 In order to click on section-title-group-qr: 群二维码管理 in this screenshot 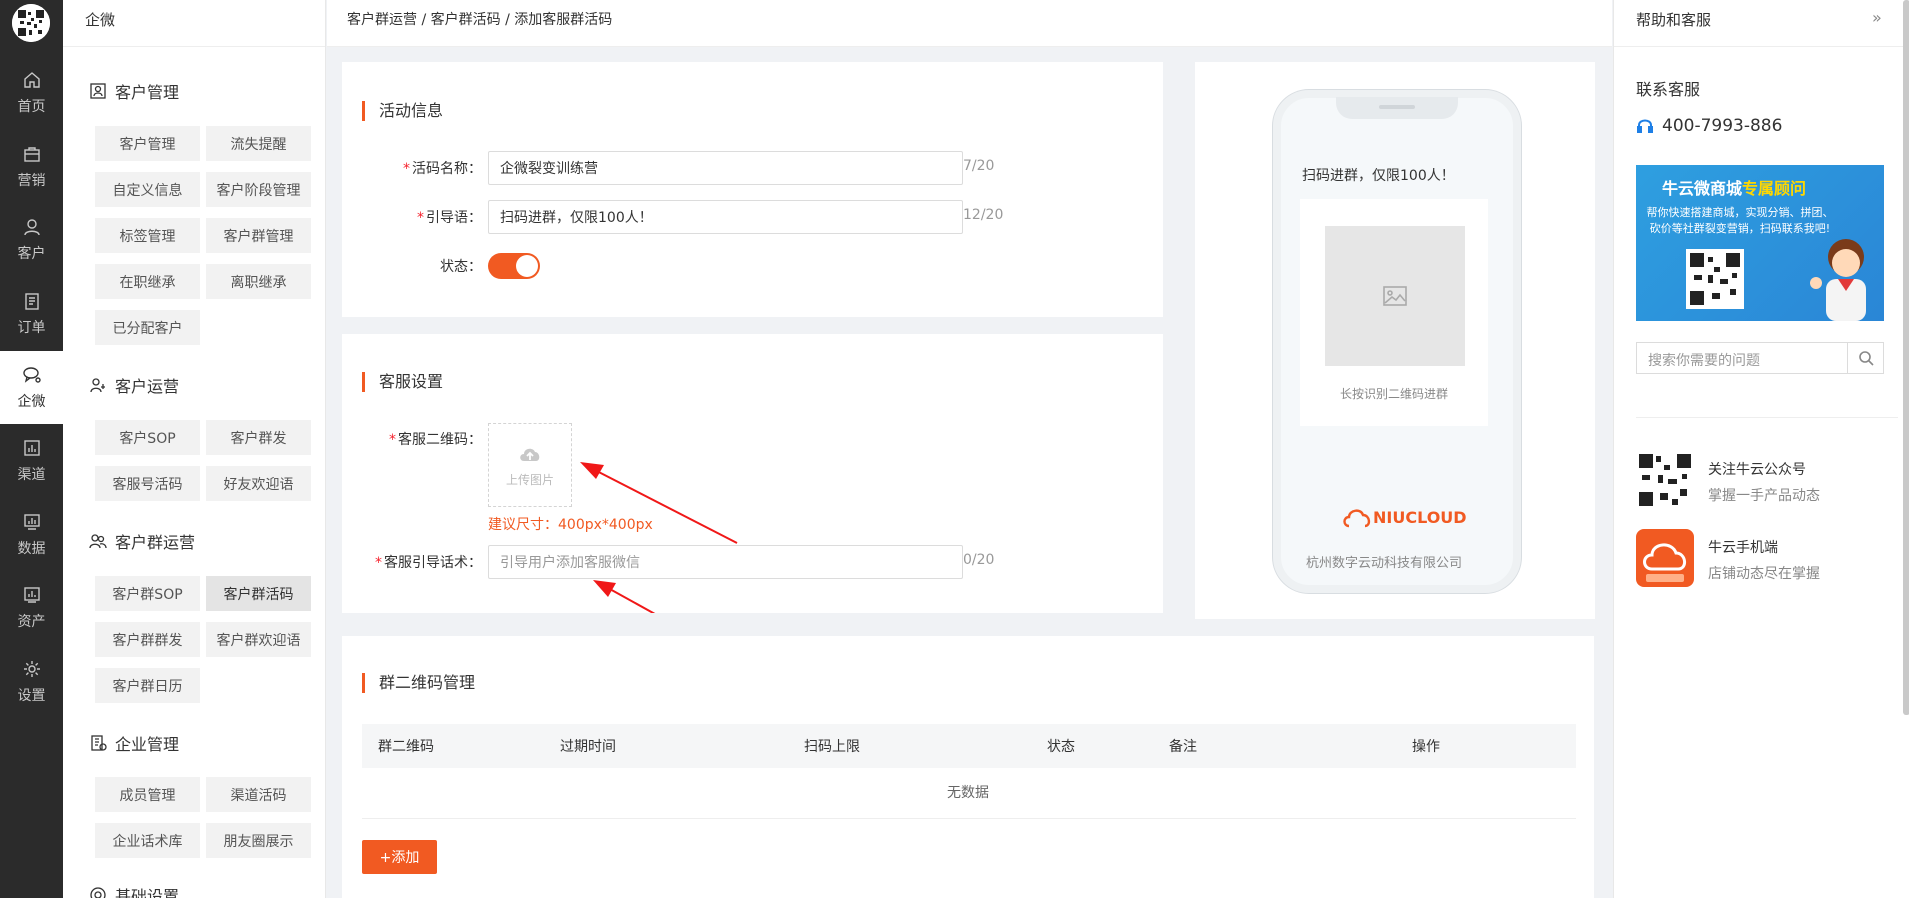, I will do `click(418, 683)`.